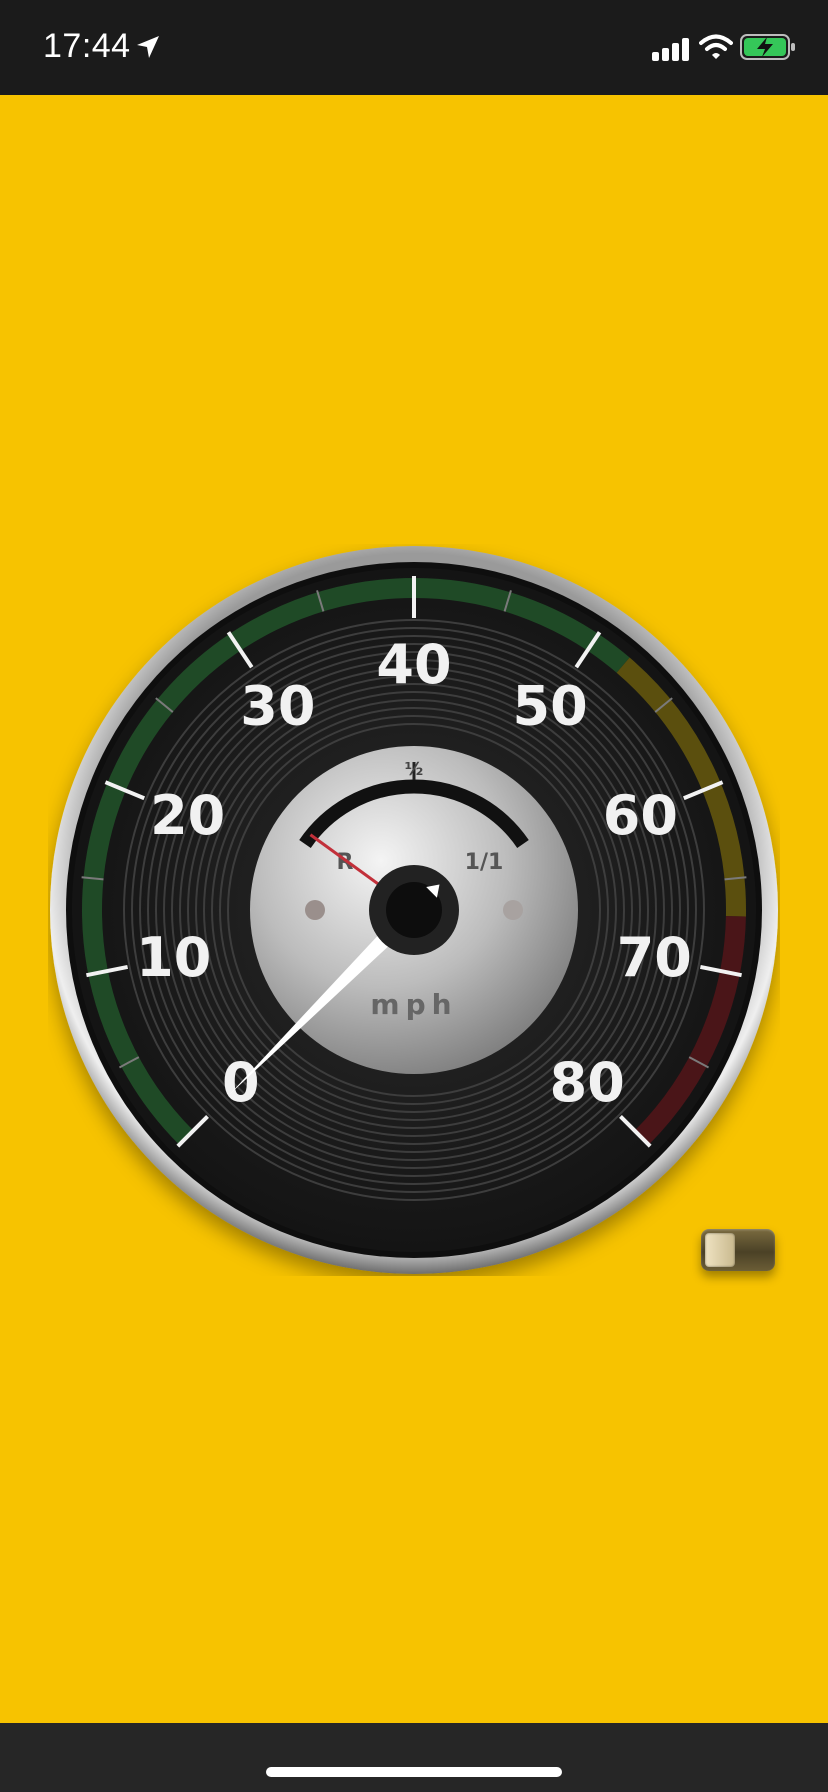 The height and width of the screenshot is (1792, 828). I want to click on fuel-label-full: 1/1, so click(484, 862).